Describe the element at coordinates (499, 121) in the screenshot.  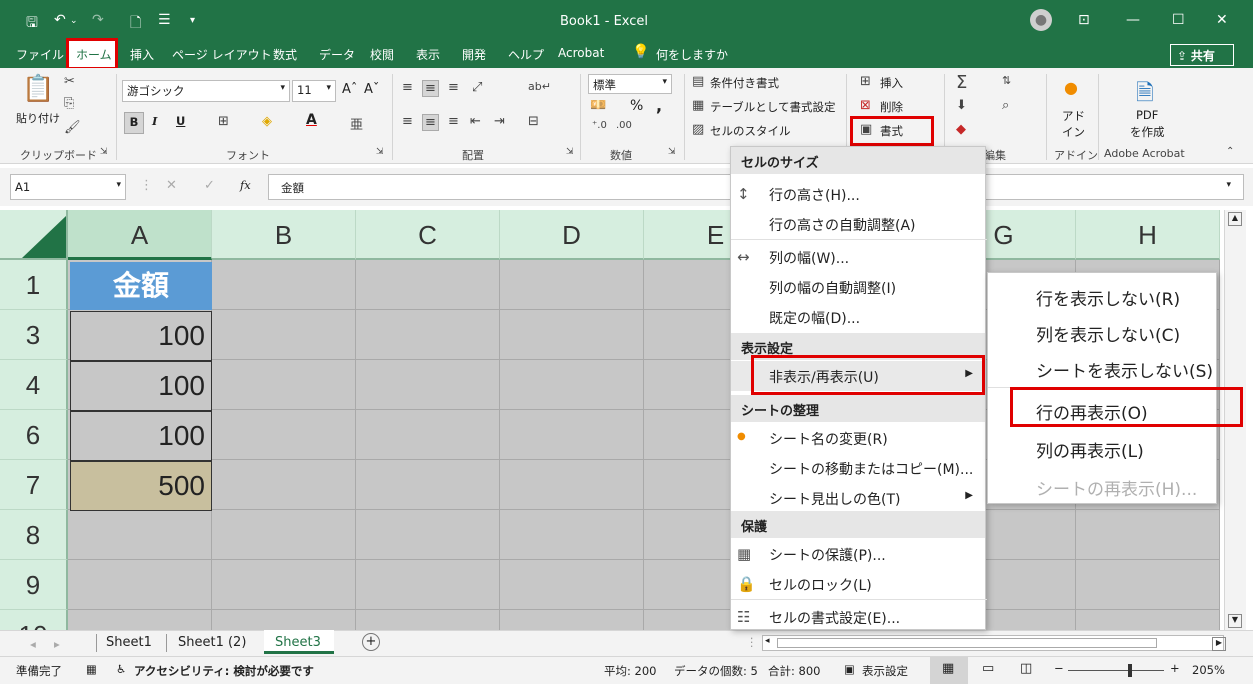
I see `increase-indent-icon: ⇥` at that location.